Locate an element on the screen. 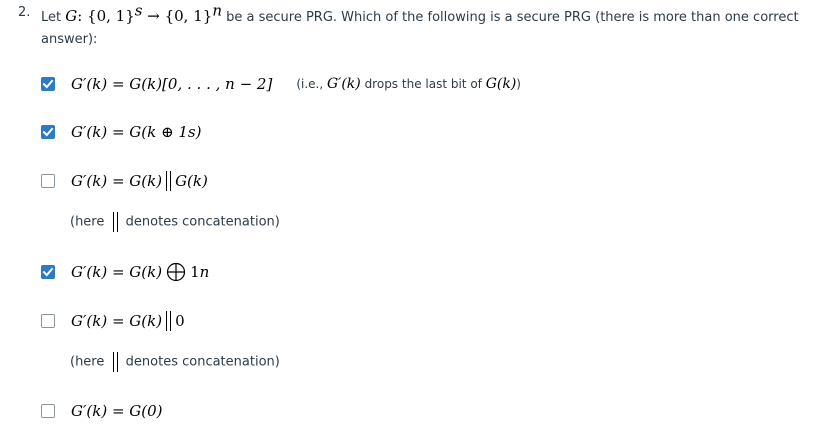  option-math-4-rhs: 1 is located at coordinates (195, 272).